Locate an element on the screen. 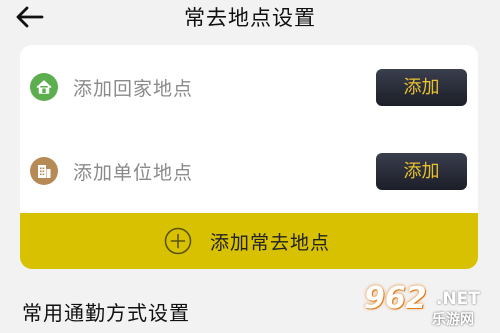  header: 常去地点设置 is located at coordinates (250, 17).